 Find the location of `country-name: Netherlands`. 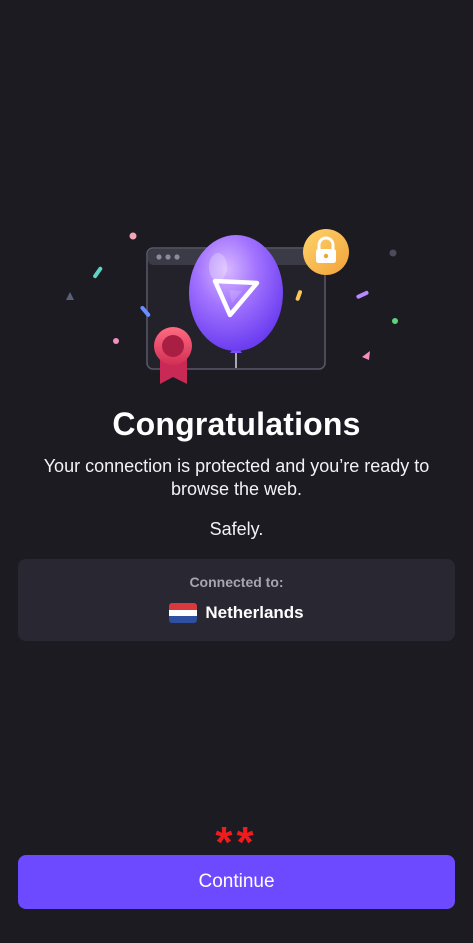

country-name: Netherlands is located at coordinates (254, 612).